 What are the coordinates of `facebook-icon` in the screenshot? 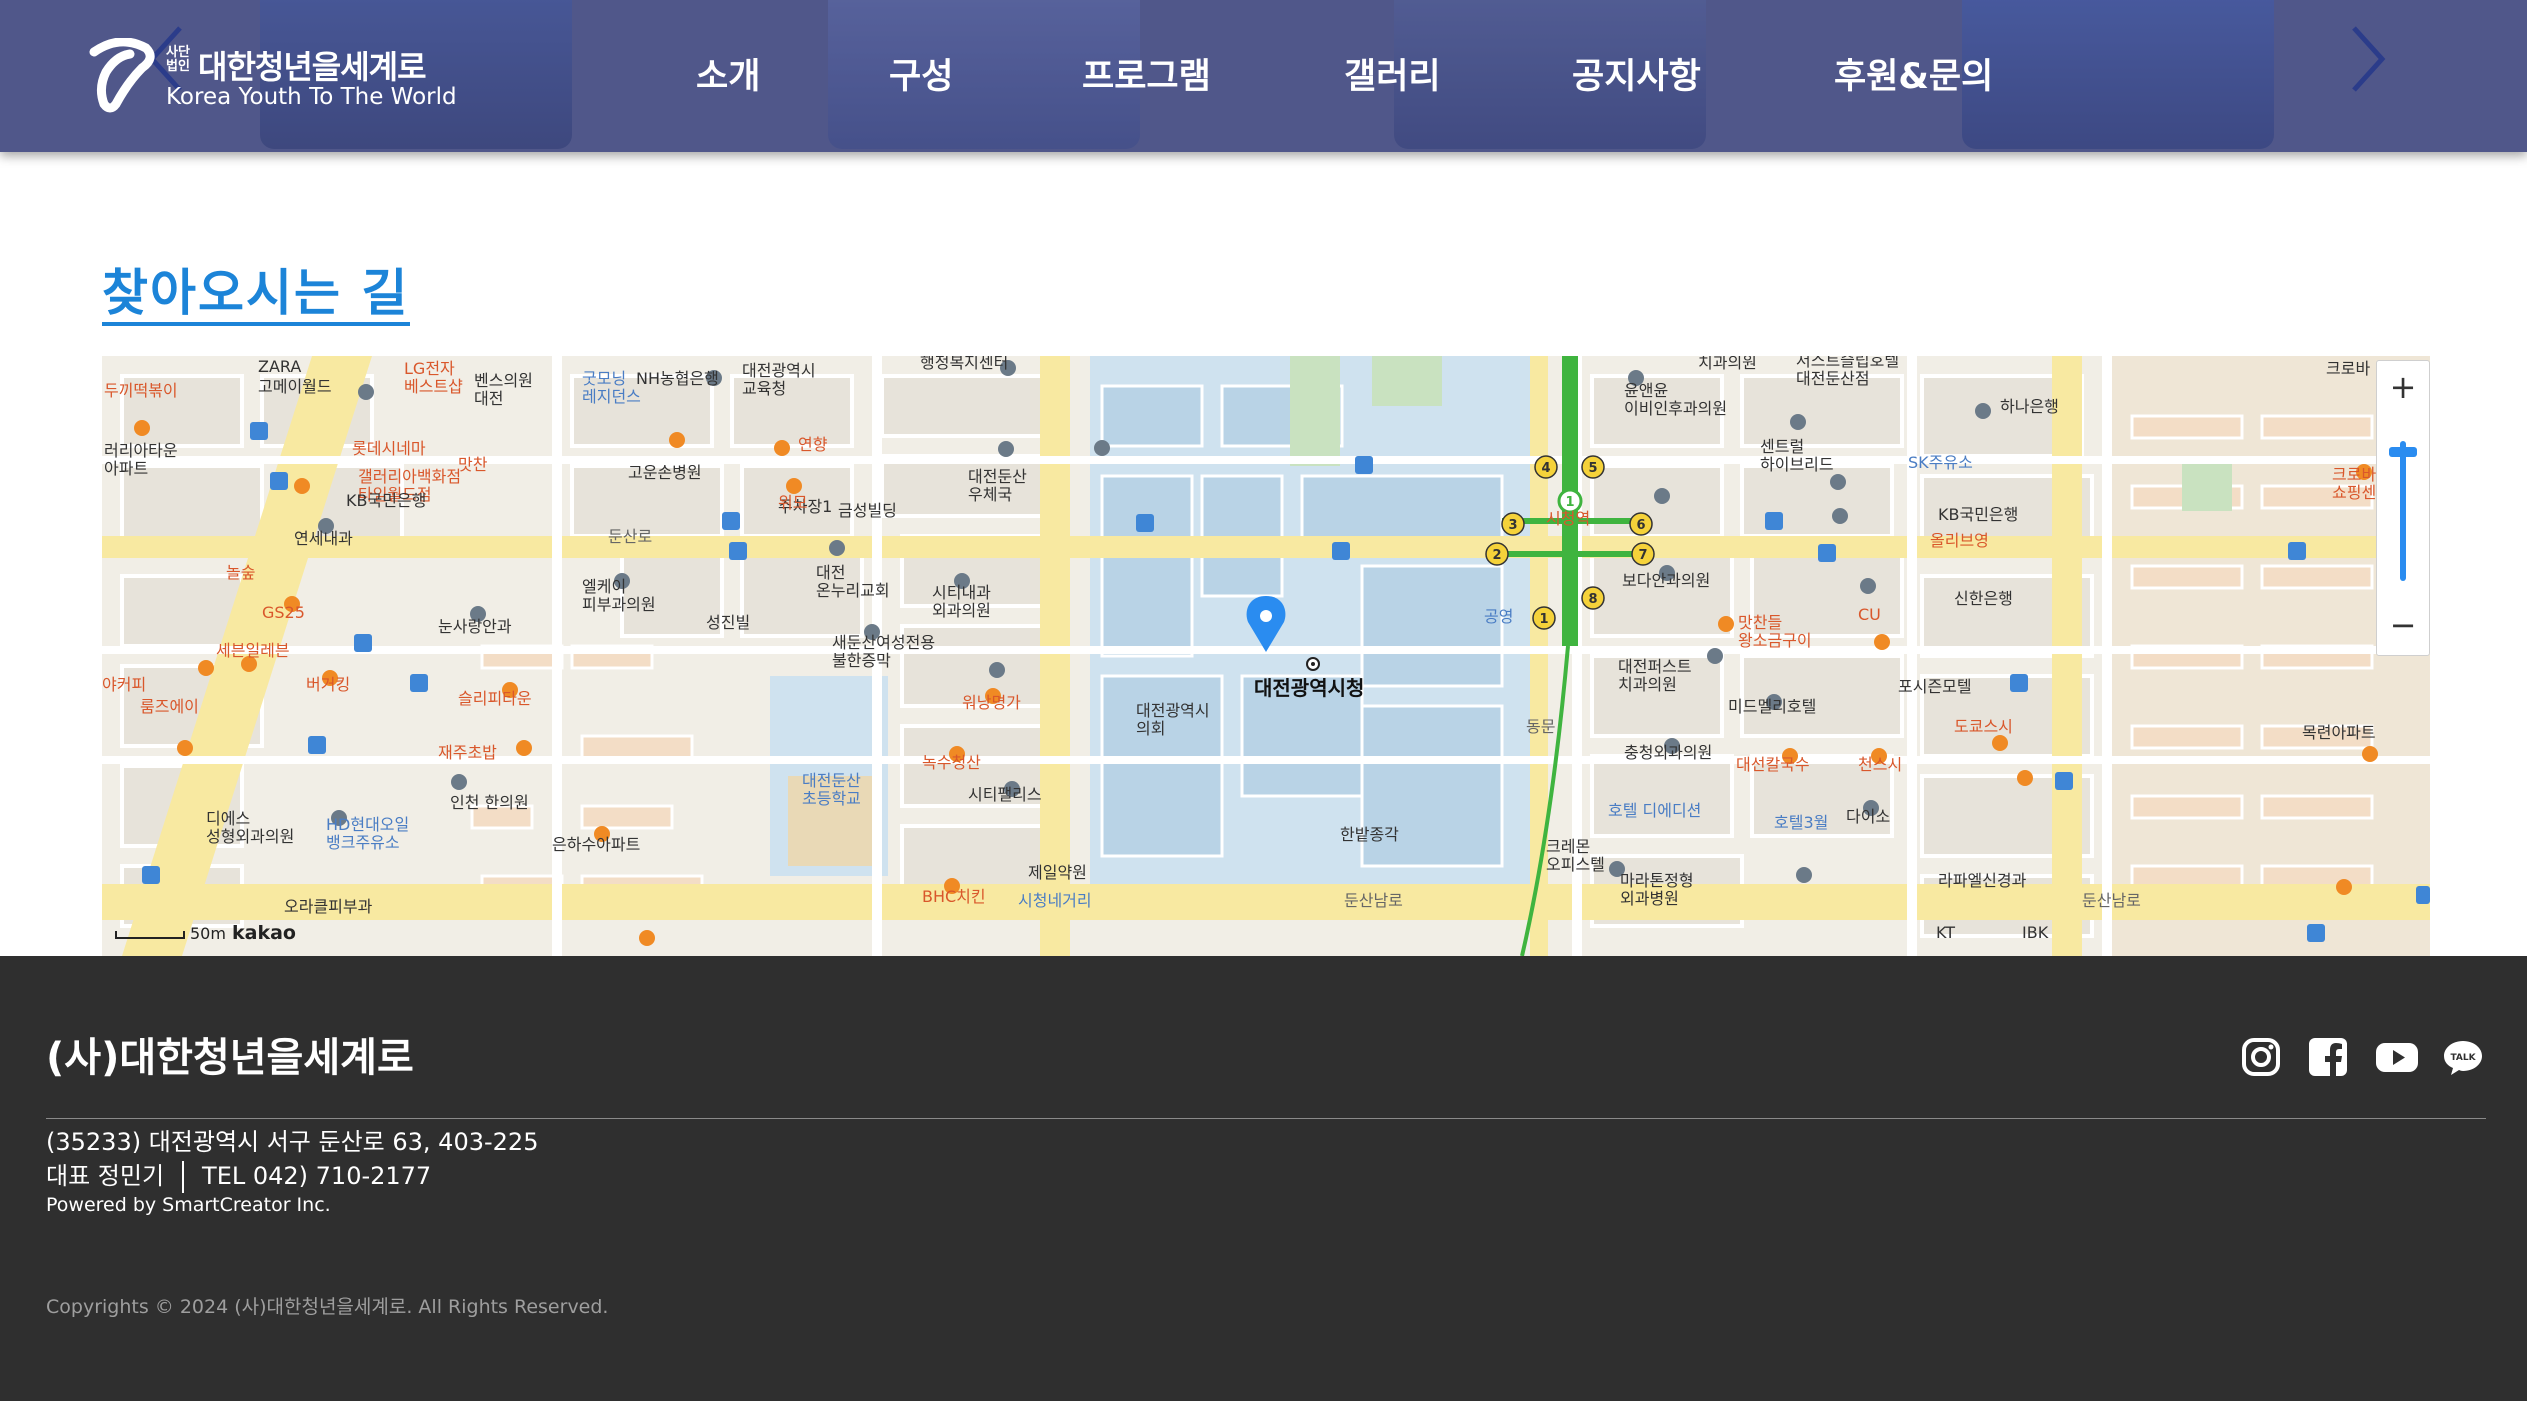 It's located at (2328, 1057).